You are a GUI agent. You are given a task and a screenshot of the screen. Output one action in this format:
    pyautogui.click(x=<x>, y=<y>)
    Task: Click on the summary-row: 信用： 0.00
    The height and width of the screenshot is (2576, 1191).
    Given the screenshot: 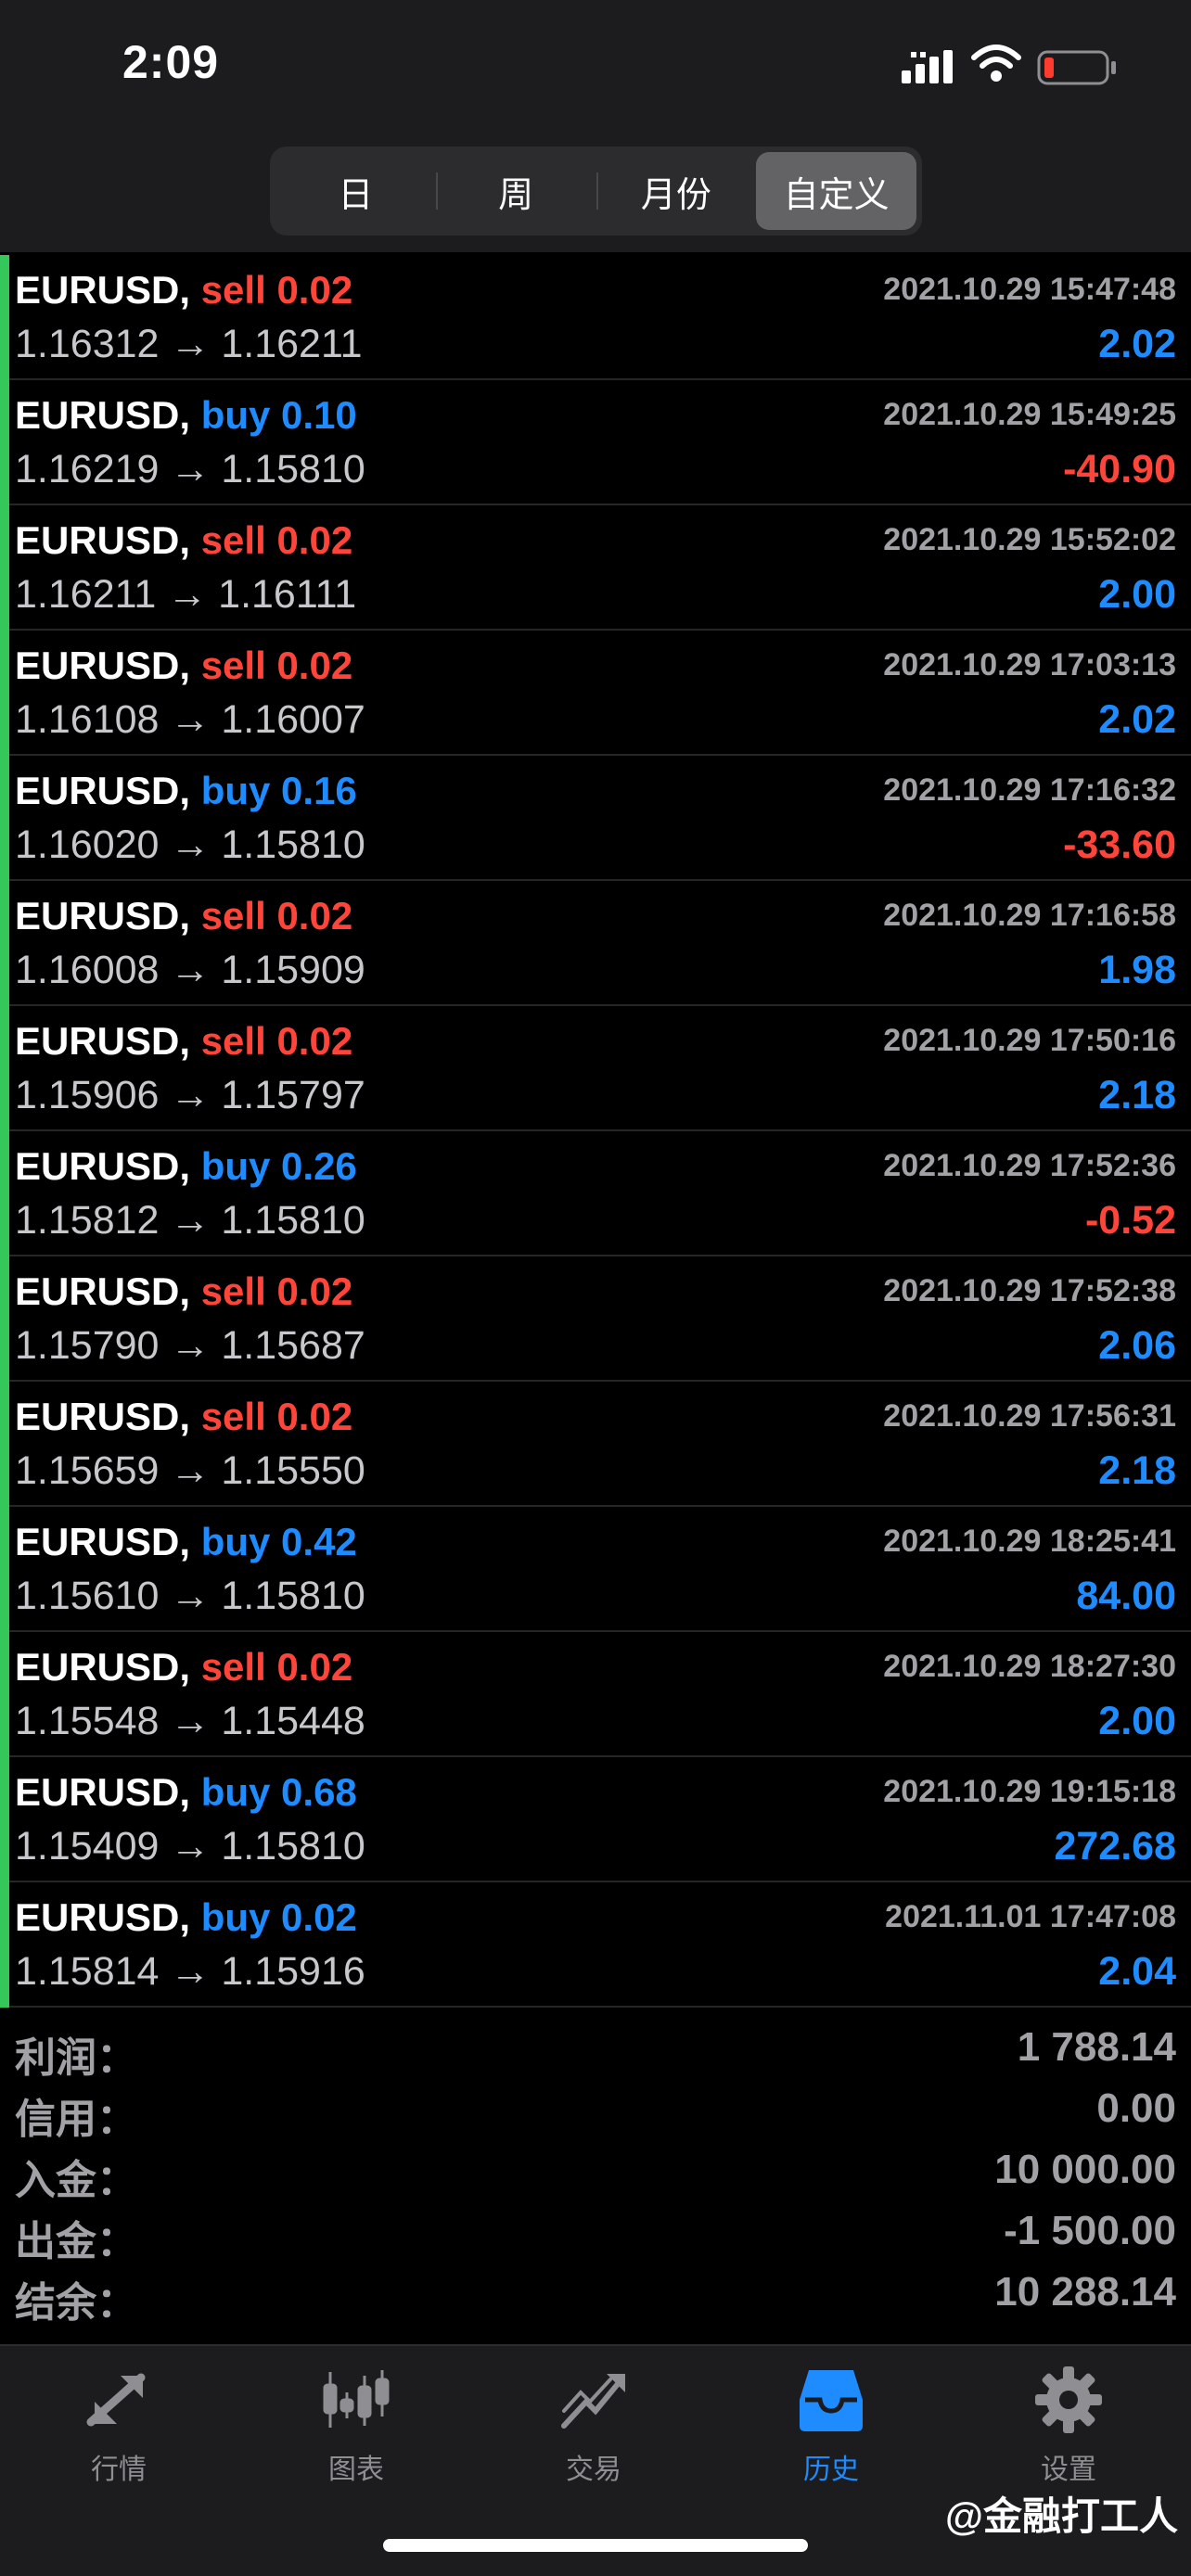 What is the action you would take?
    pyautogui.click(x=595, y=2110)
    